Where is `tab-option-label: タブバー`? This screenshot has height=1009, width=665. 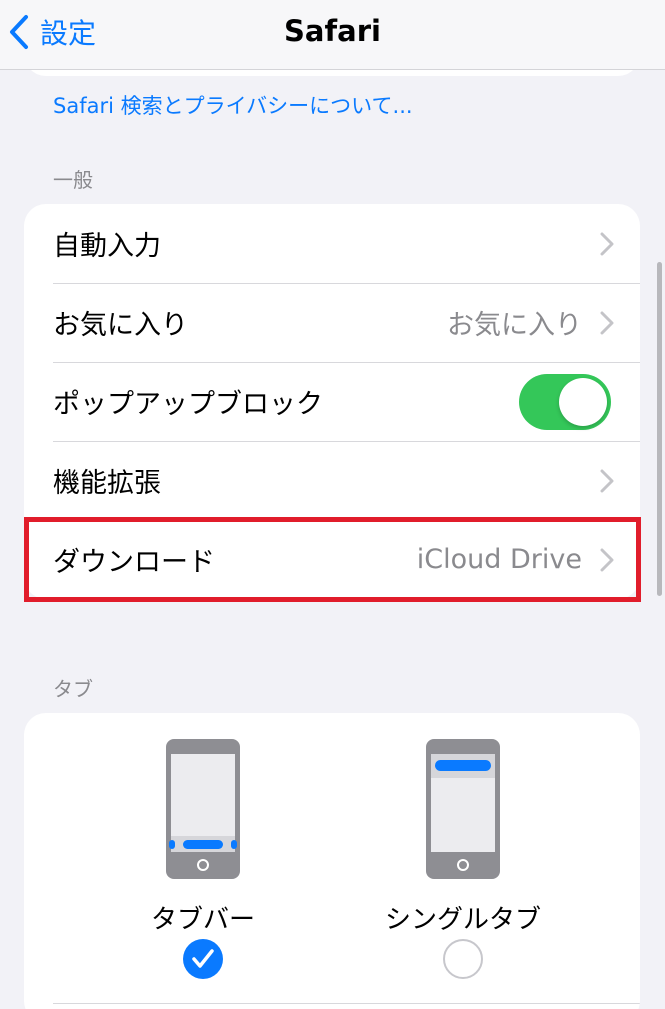
tab-option-label: タブバー is located at coordinates (202, 920).